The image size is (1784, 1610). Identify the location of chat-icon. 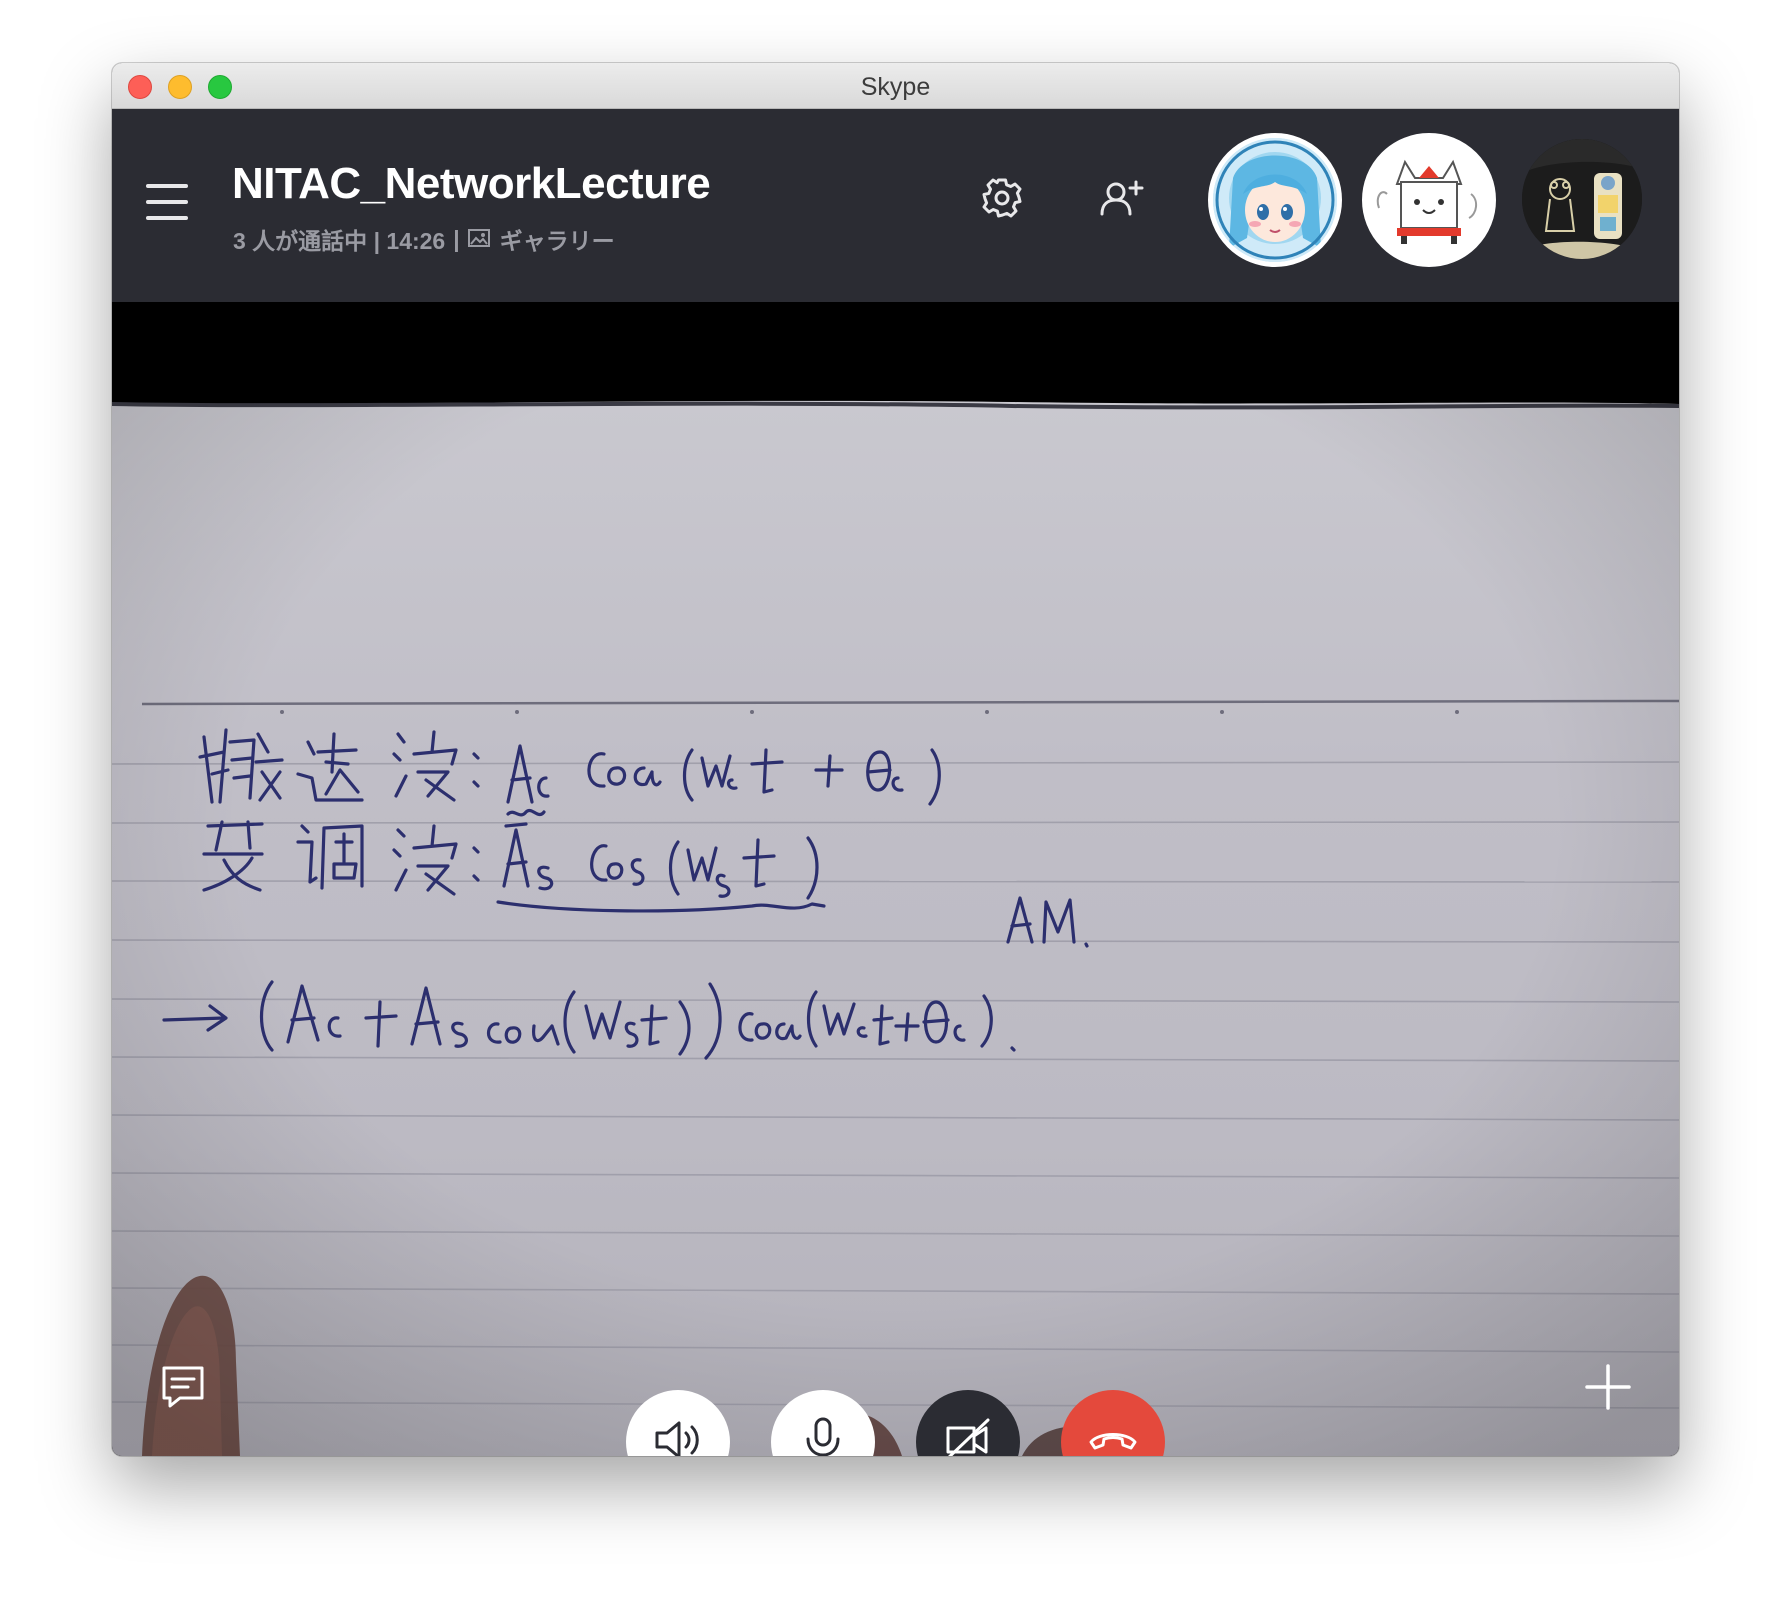
(183, 1387).